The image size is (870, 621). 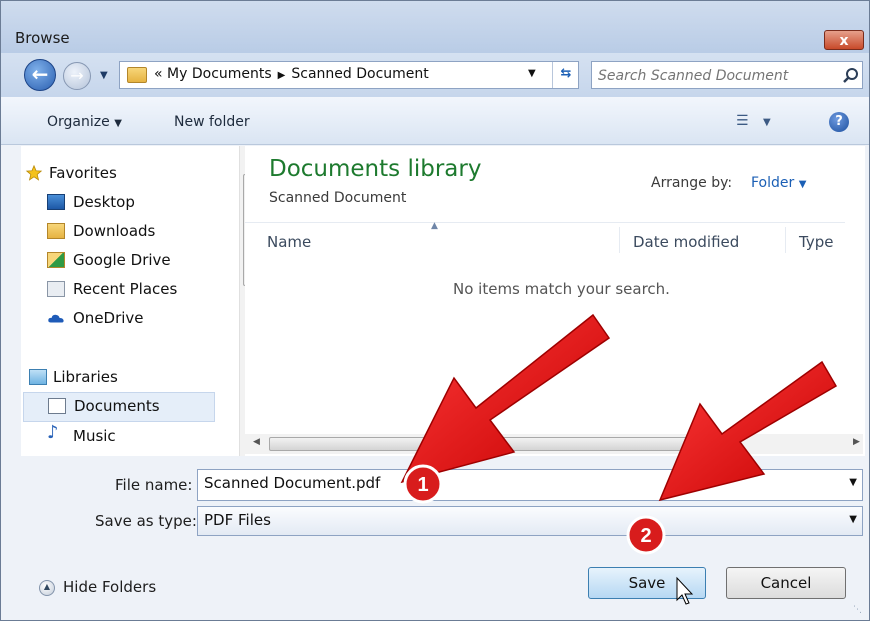 I want to click on file-list-horizontal-scrollbar: ◀ ▶, so click(x=554, y=444).